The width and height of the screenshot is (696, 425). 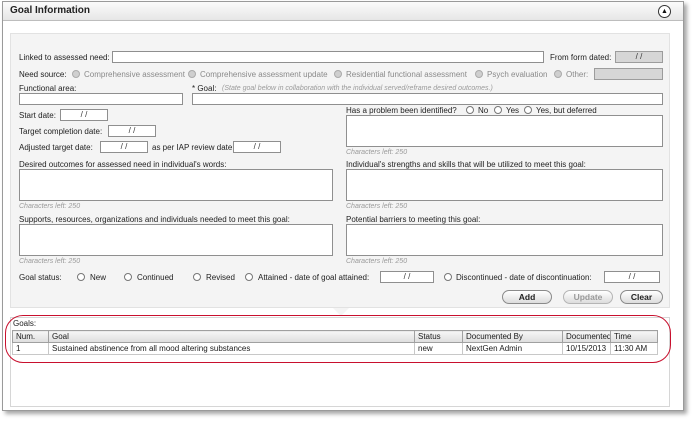 What do you see at coordinates (406, 74) in the screenshot?
I see `need-source-option-residential: Residential functional assessment` at bounding box center [406, 74].